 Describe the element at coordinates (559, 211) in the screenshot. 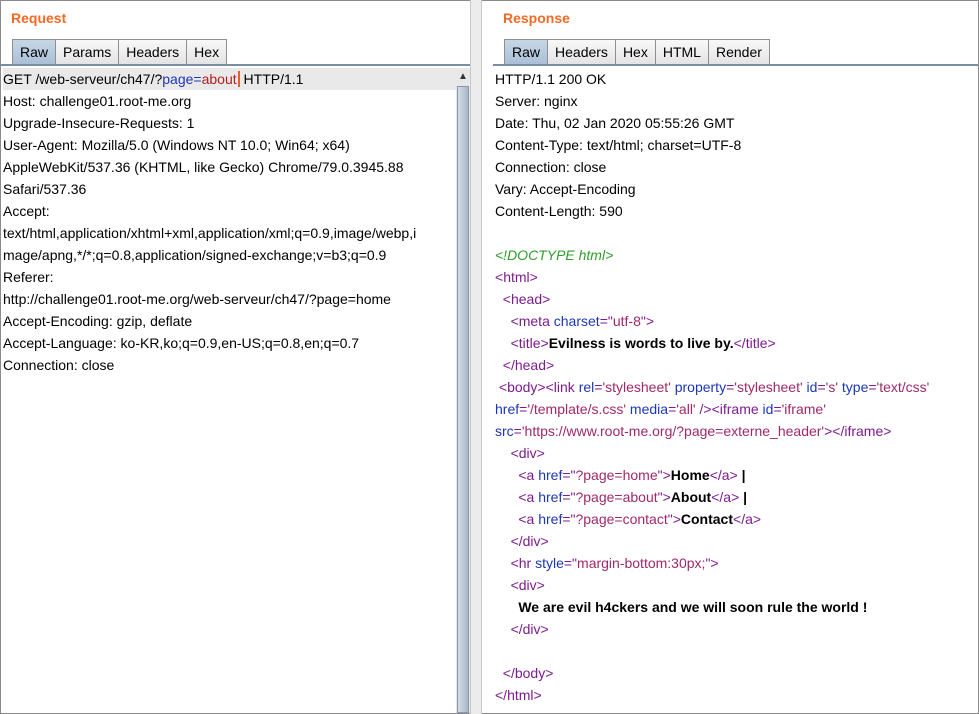

I see `response-header-line: Content-Length: 590` at that location.